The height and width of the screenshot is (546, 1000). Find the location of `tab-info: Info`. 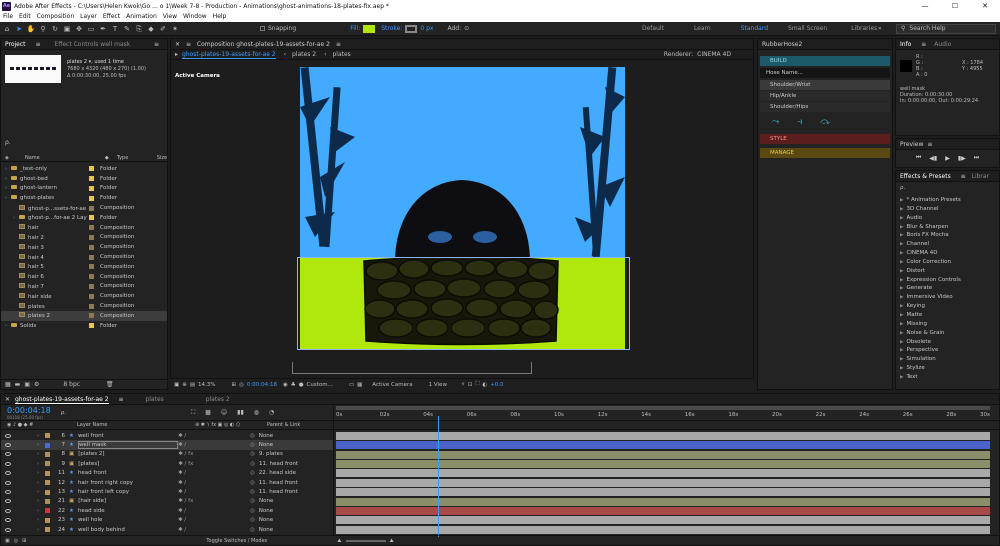

tab-info: Info is located at coordinates (905, 44).